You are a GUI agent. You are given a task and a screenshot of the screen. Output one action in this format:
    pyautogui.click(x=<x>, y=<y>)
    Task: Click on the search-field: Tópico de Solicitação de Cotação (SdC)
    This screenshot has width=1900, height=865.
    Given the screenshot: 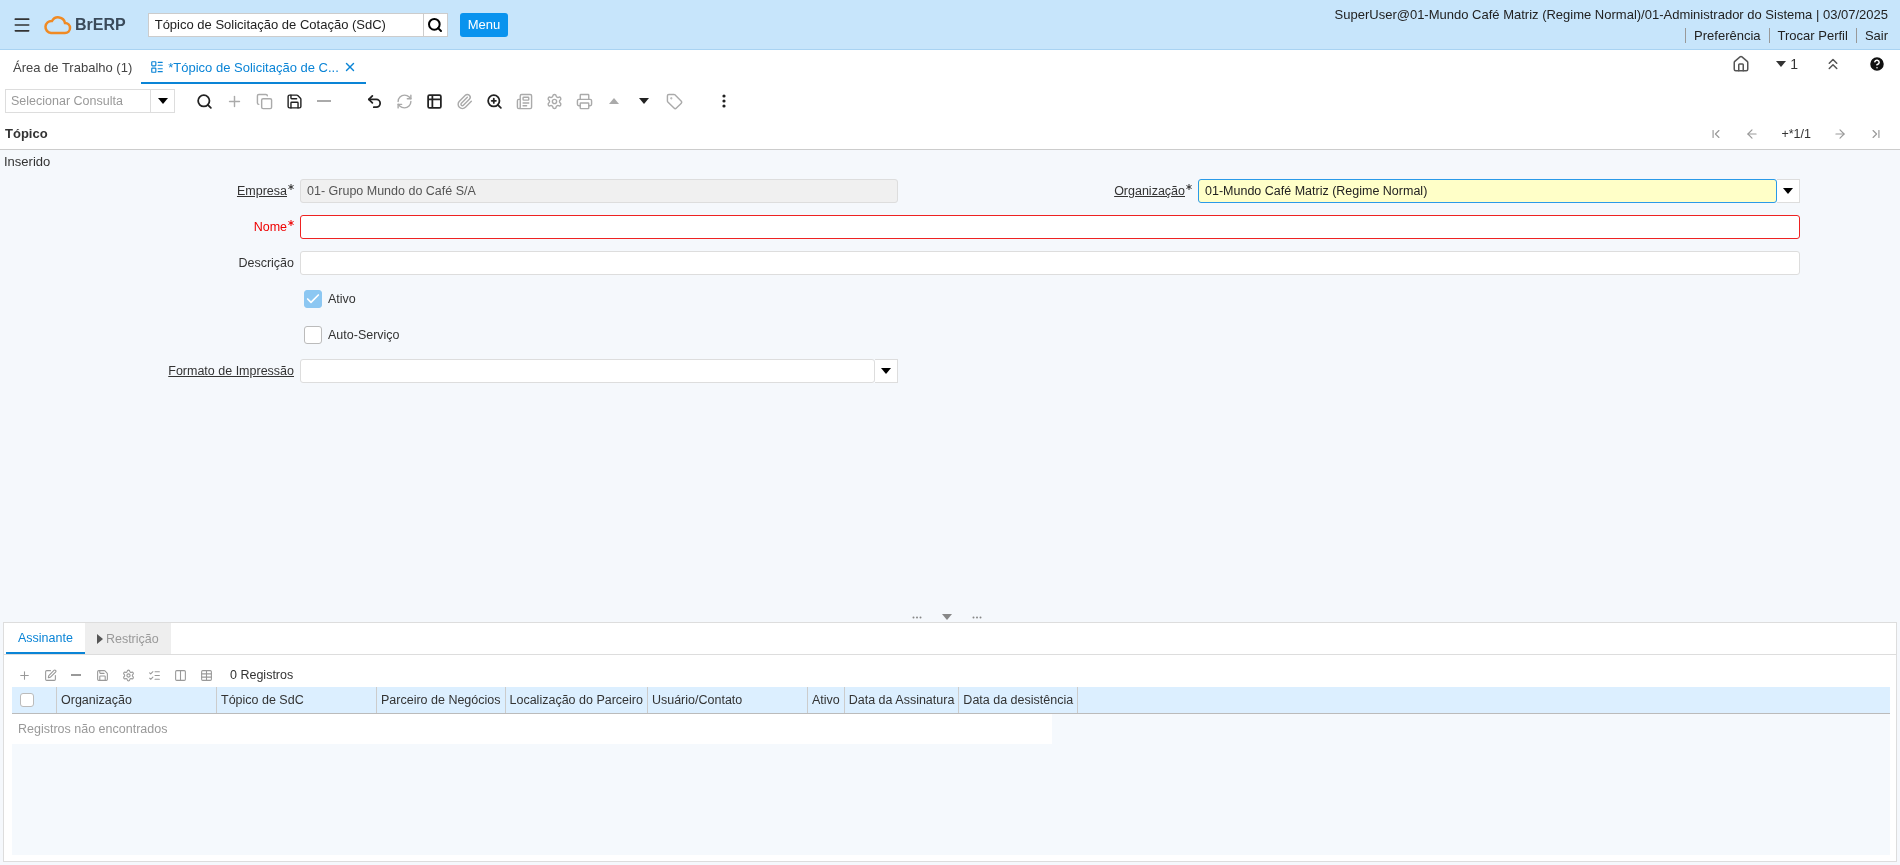 What is the action you would take?
    pyautogui.click(x=297, y=24)
    